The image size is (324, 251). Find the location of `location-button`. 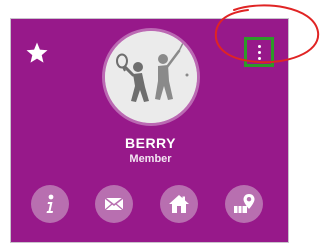

location-button is located at coordinates (244, 204).